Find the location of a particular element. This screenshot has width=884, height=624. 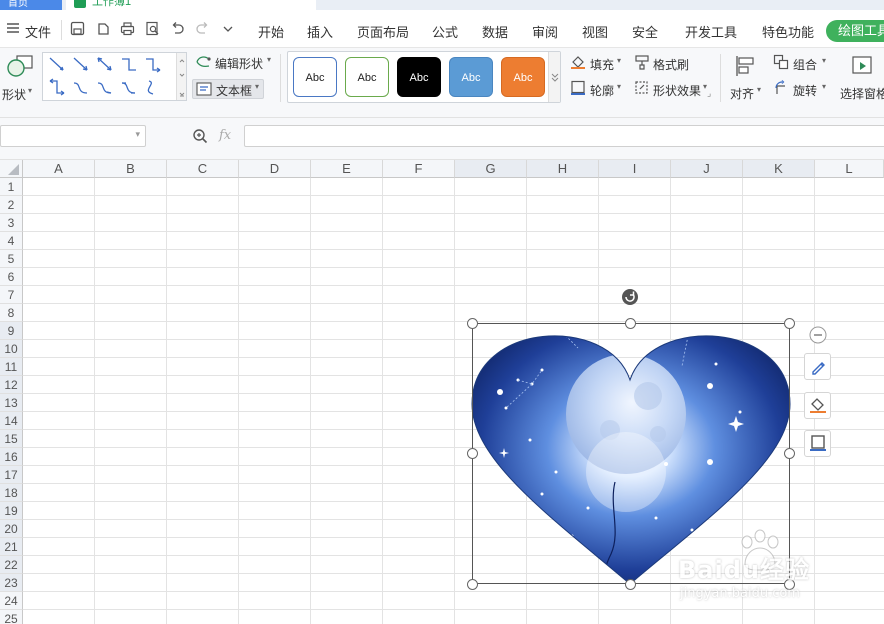

align-button: 对齐 ▾ is located at coordinates (746, 77).